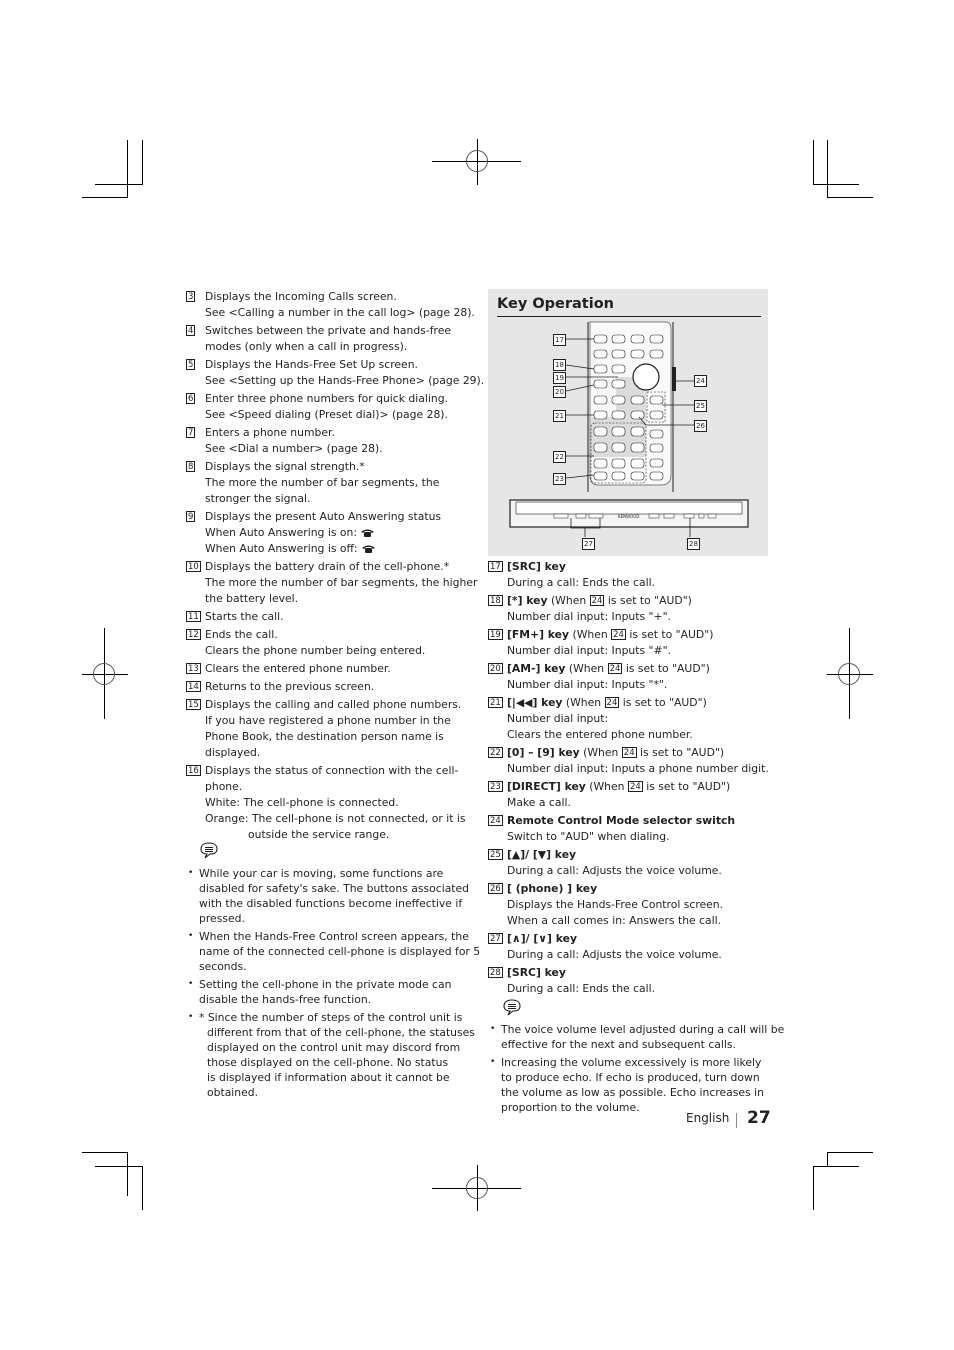  What do you see at coordinates (495, 820) in the screenshot?
I see `item-number-badge: 24` at bounding box center [495, 820].